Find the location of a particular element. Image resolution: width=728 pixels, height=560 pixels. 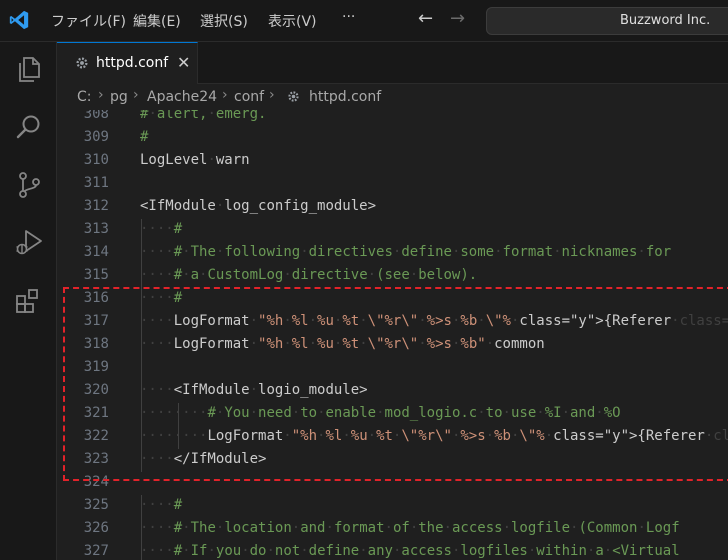

line-number: 327 is located at coordinates (96, 551).